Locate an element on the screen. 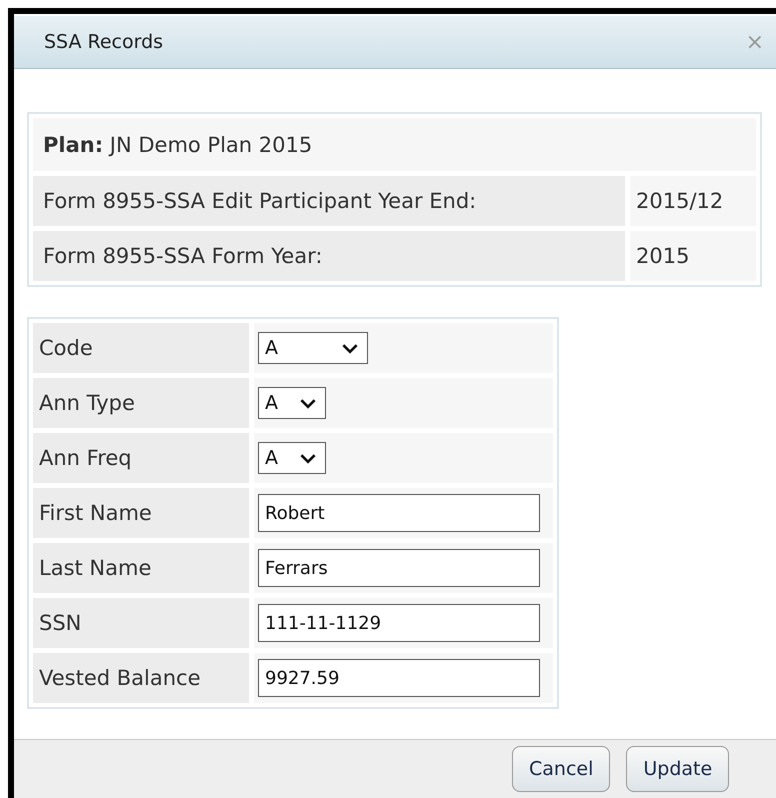  field-label: Code is located at coordinates (141, 348).